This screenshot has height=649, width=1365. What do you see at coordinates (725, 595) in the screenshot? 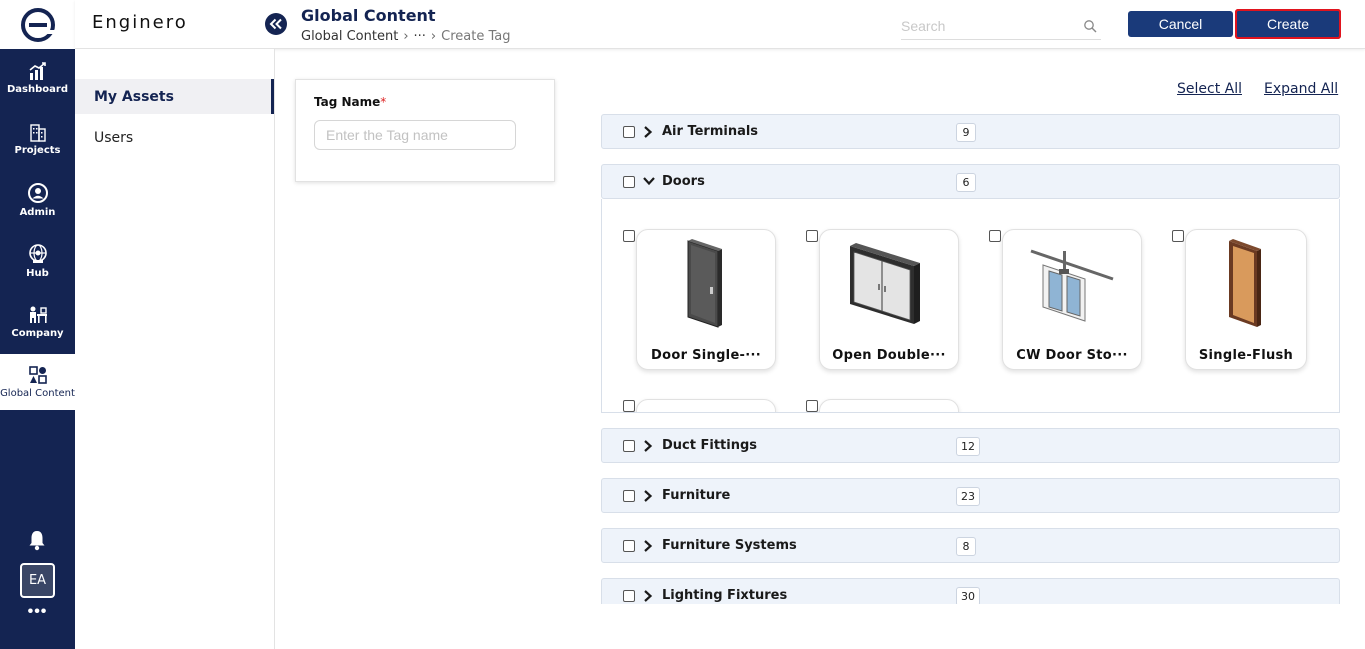
I see `category-name: Lighting Fixtures` at bounding box center [725, 595].